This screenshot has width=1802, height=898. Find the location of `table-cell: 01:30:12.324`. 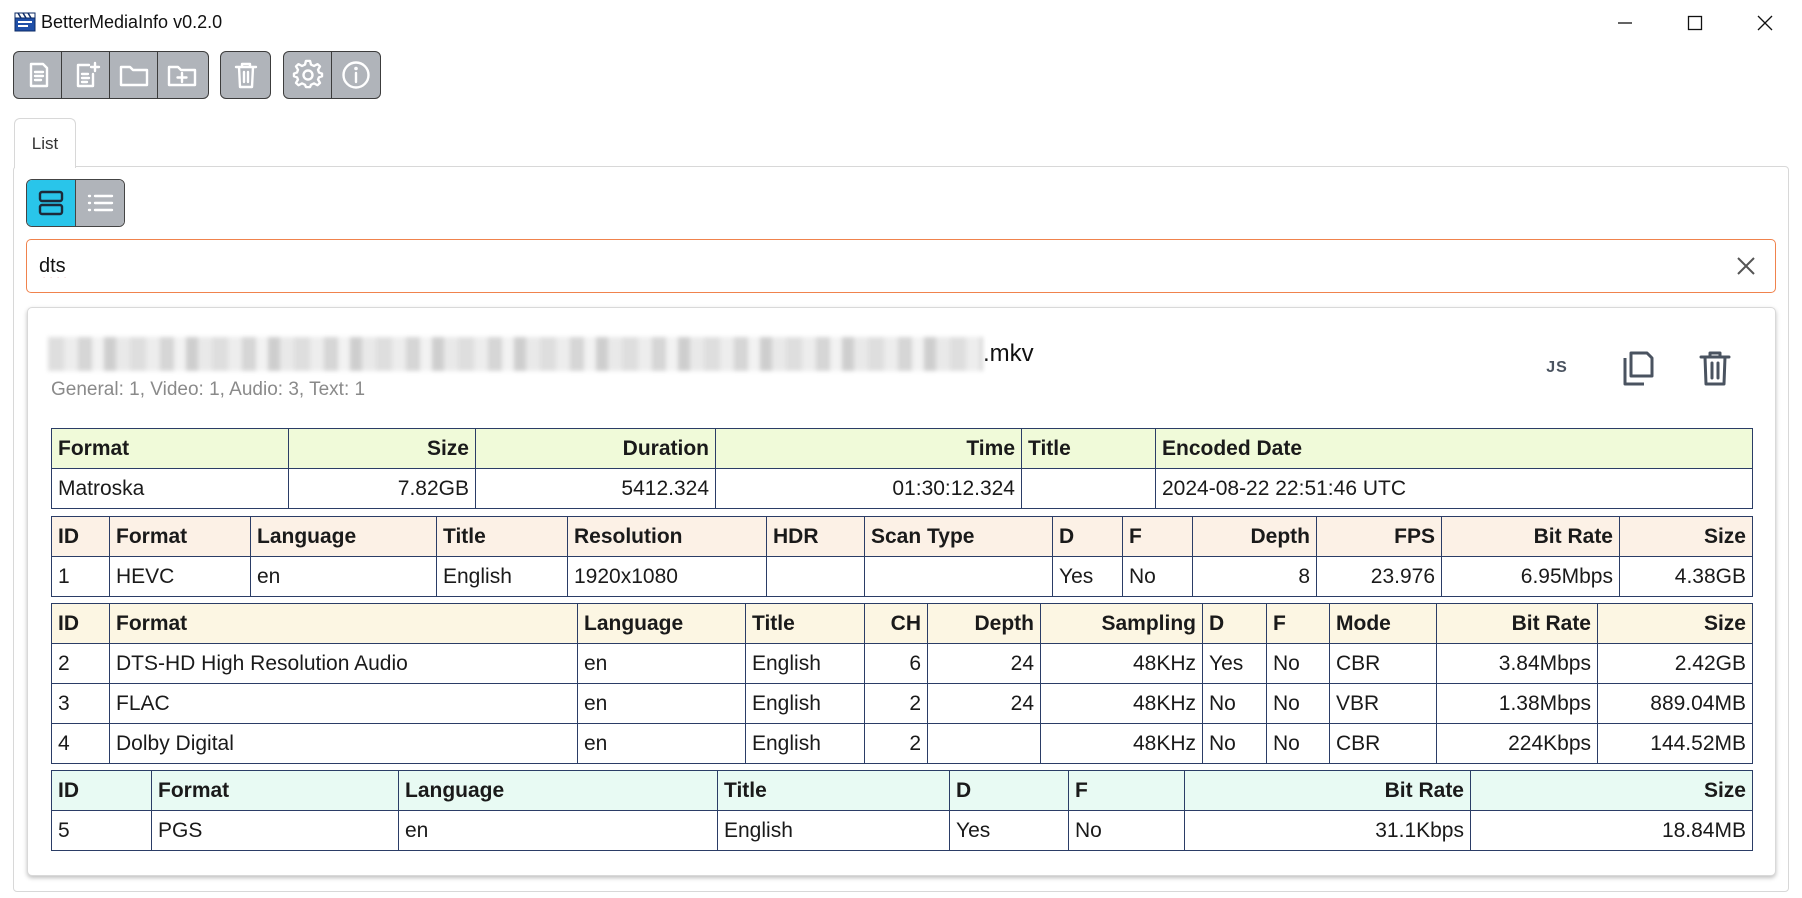

table-cell: 01:30:12.324 is located at coordinates (868, 488).